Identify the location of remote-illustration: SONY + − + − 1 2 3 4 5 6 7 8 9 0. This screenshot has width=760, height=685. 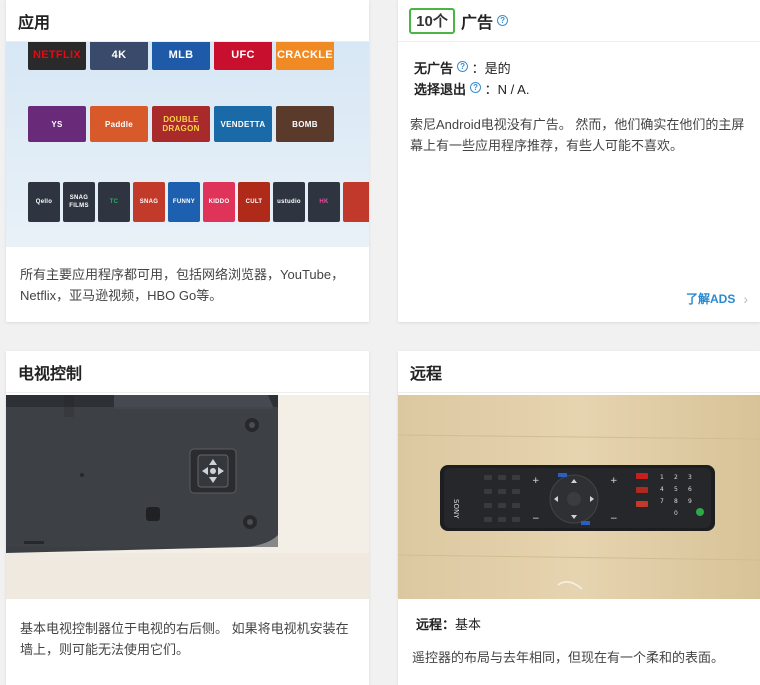
(579, 497).